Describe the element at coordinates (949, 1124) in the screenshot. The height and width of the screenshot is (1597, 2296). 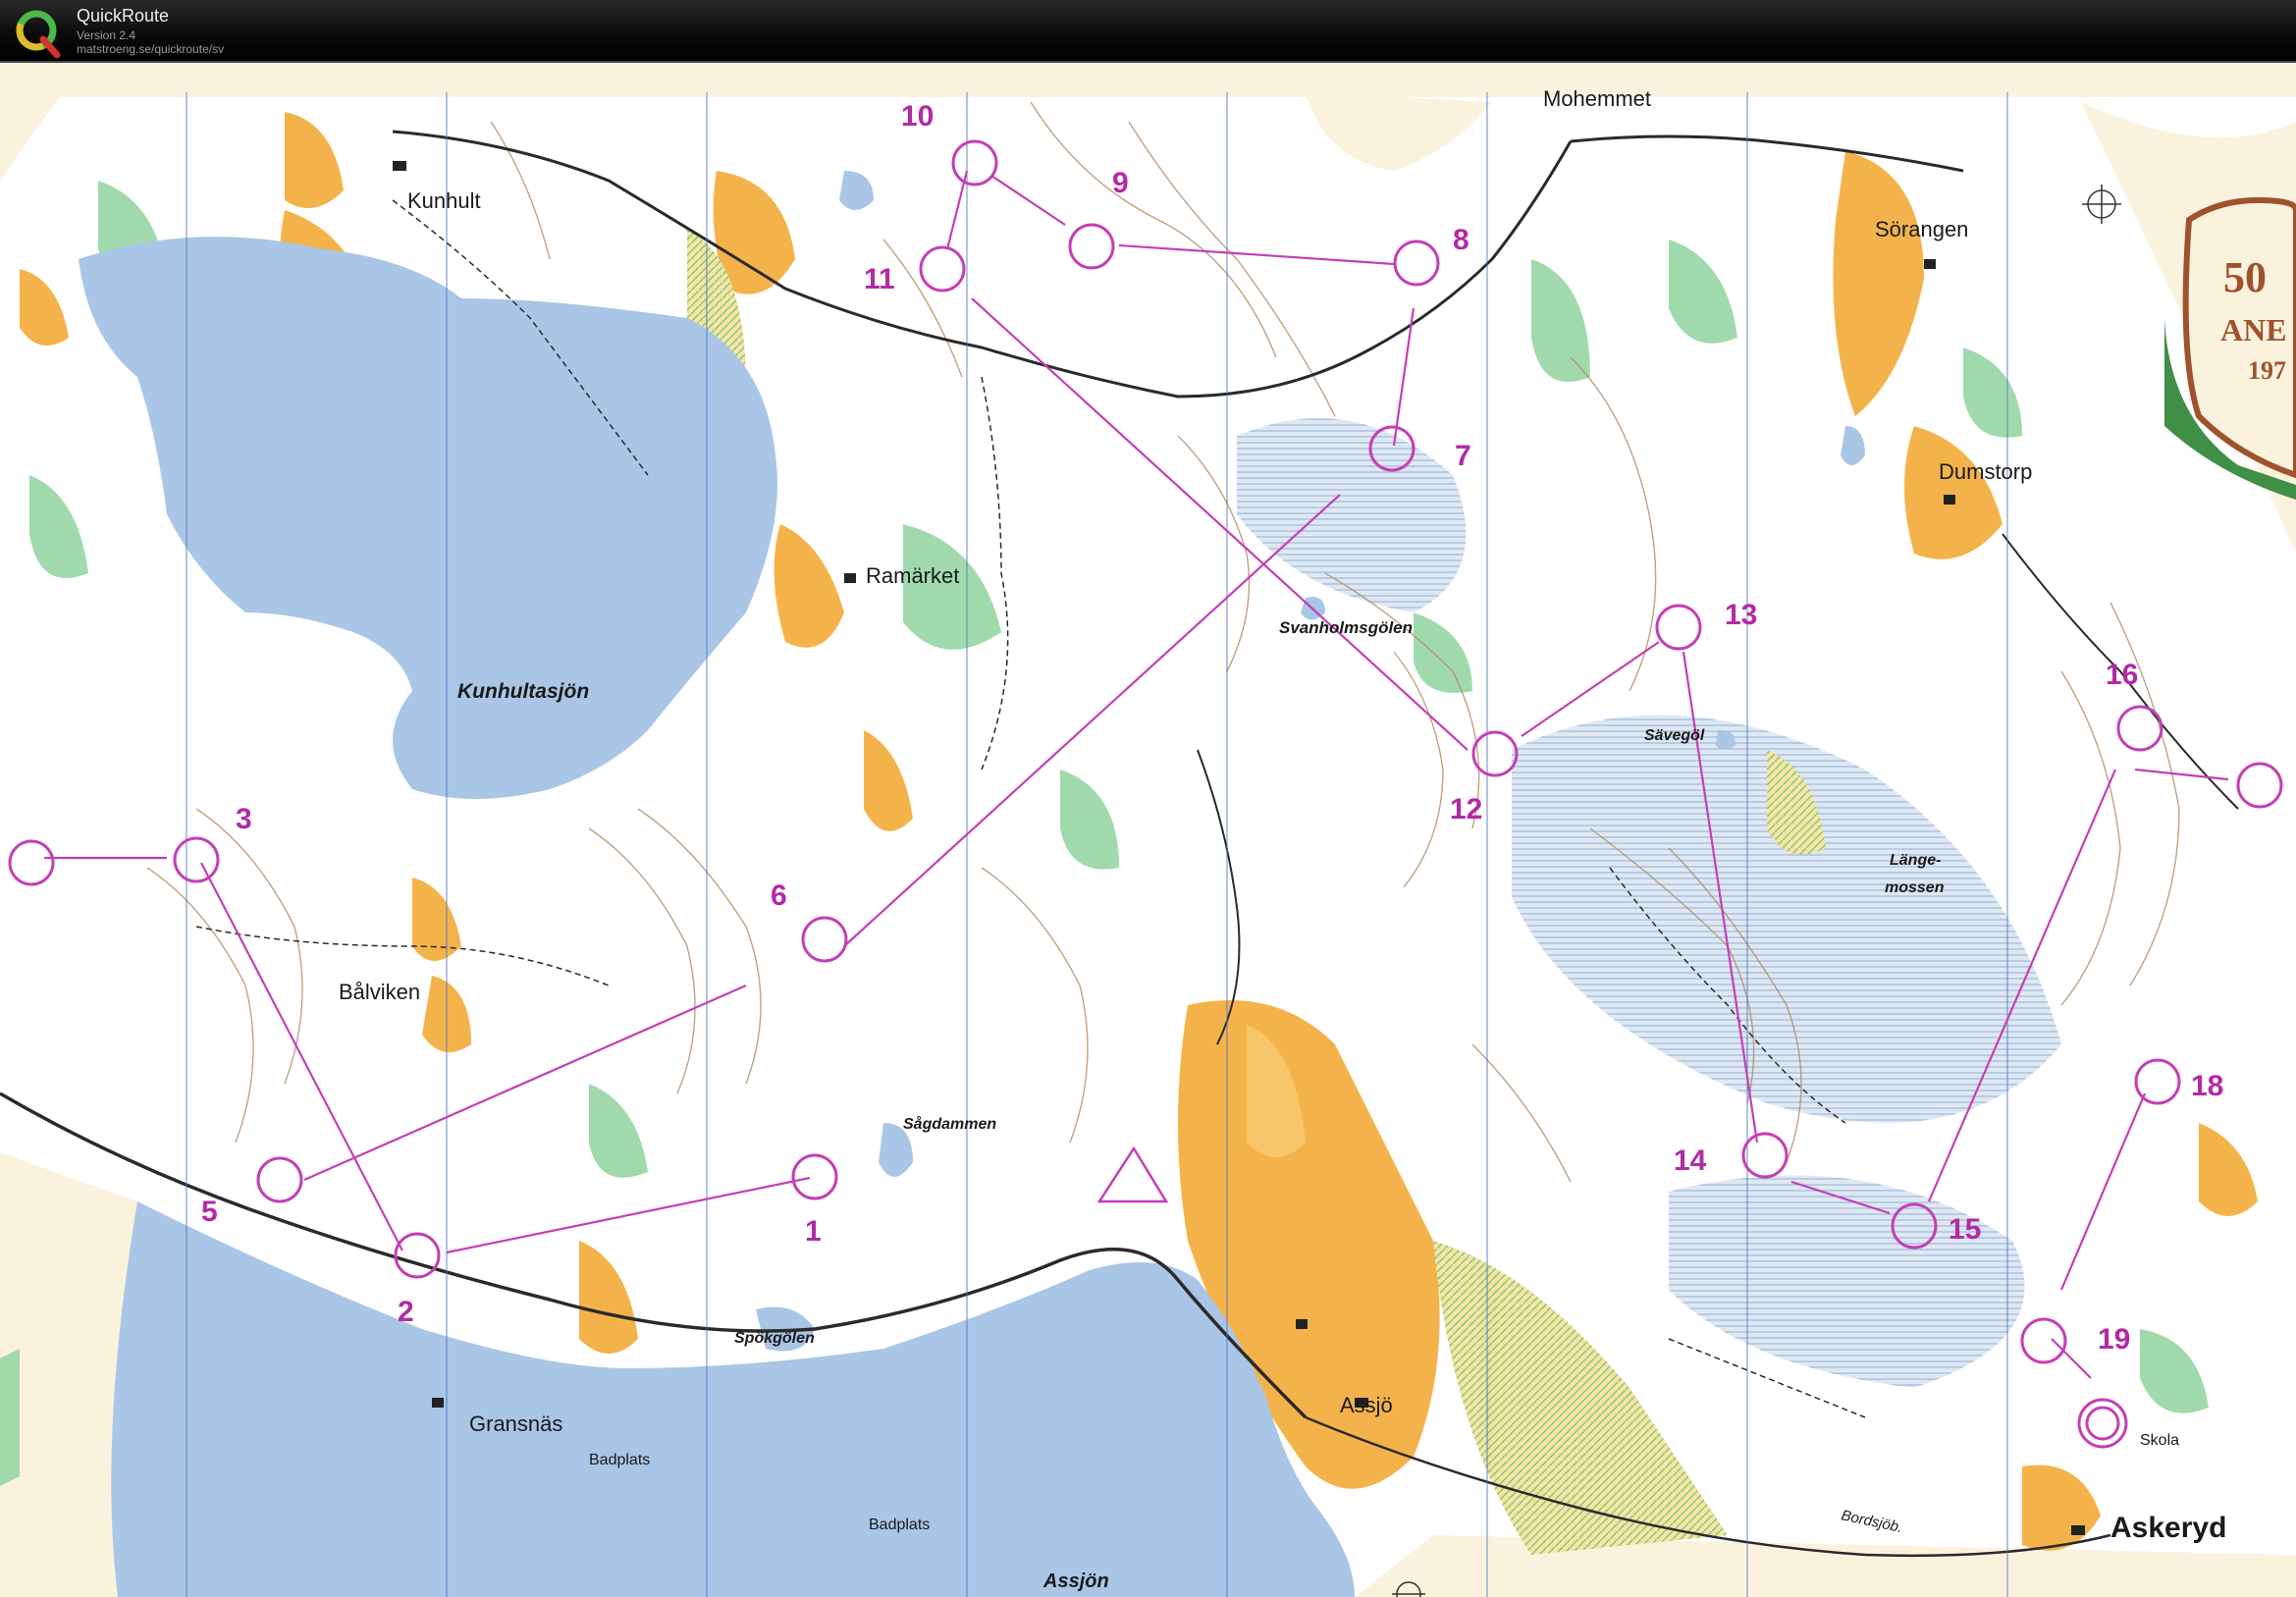
I see `label-sagdammen: Sågdammen` at that location.